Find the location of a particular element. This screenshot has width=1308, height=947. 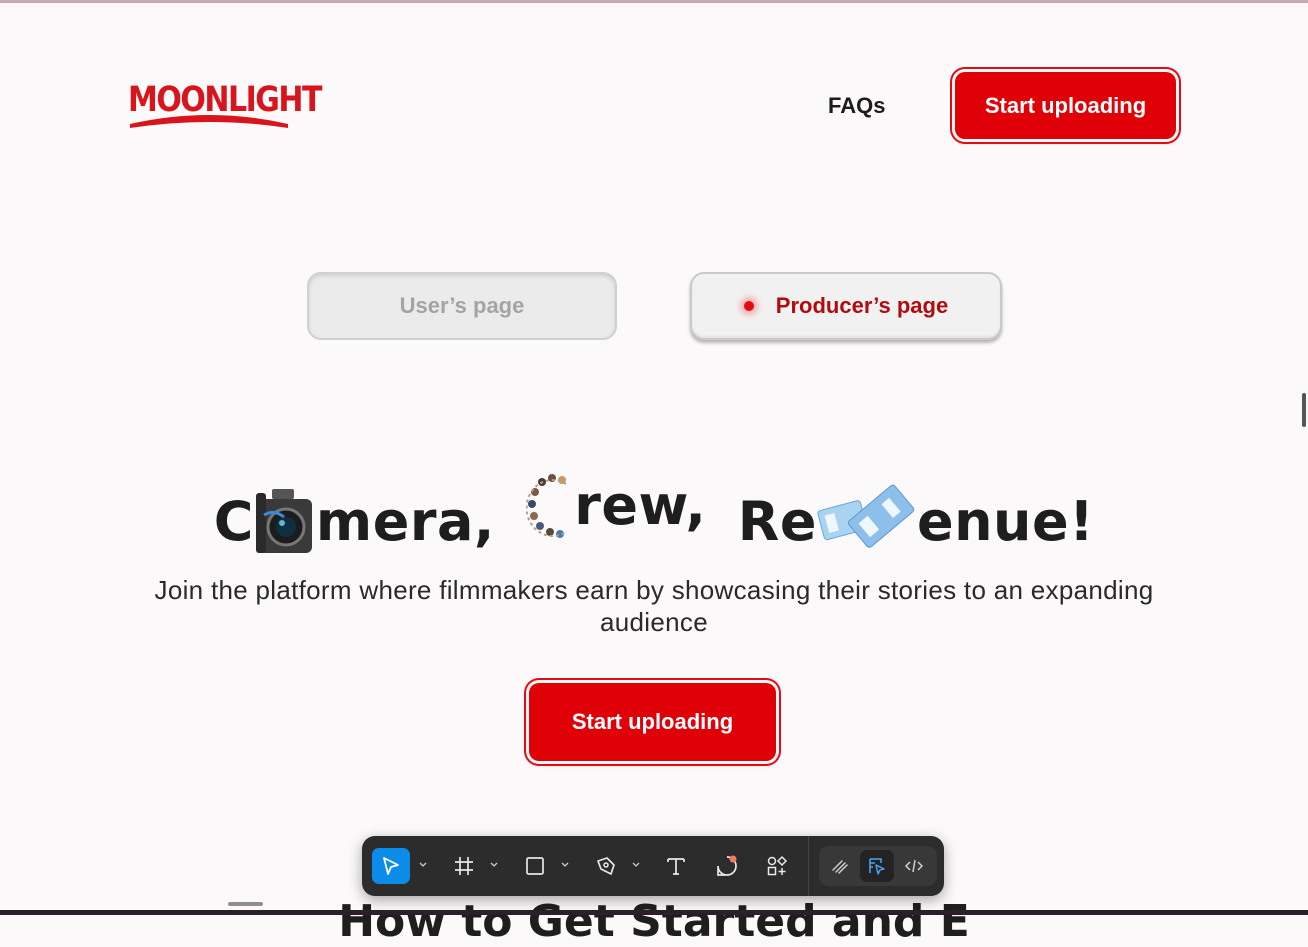

frame-tool-caret is located at coordinates (494, 865).